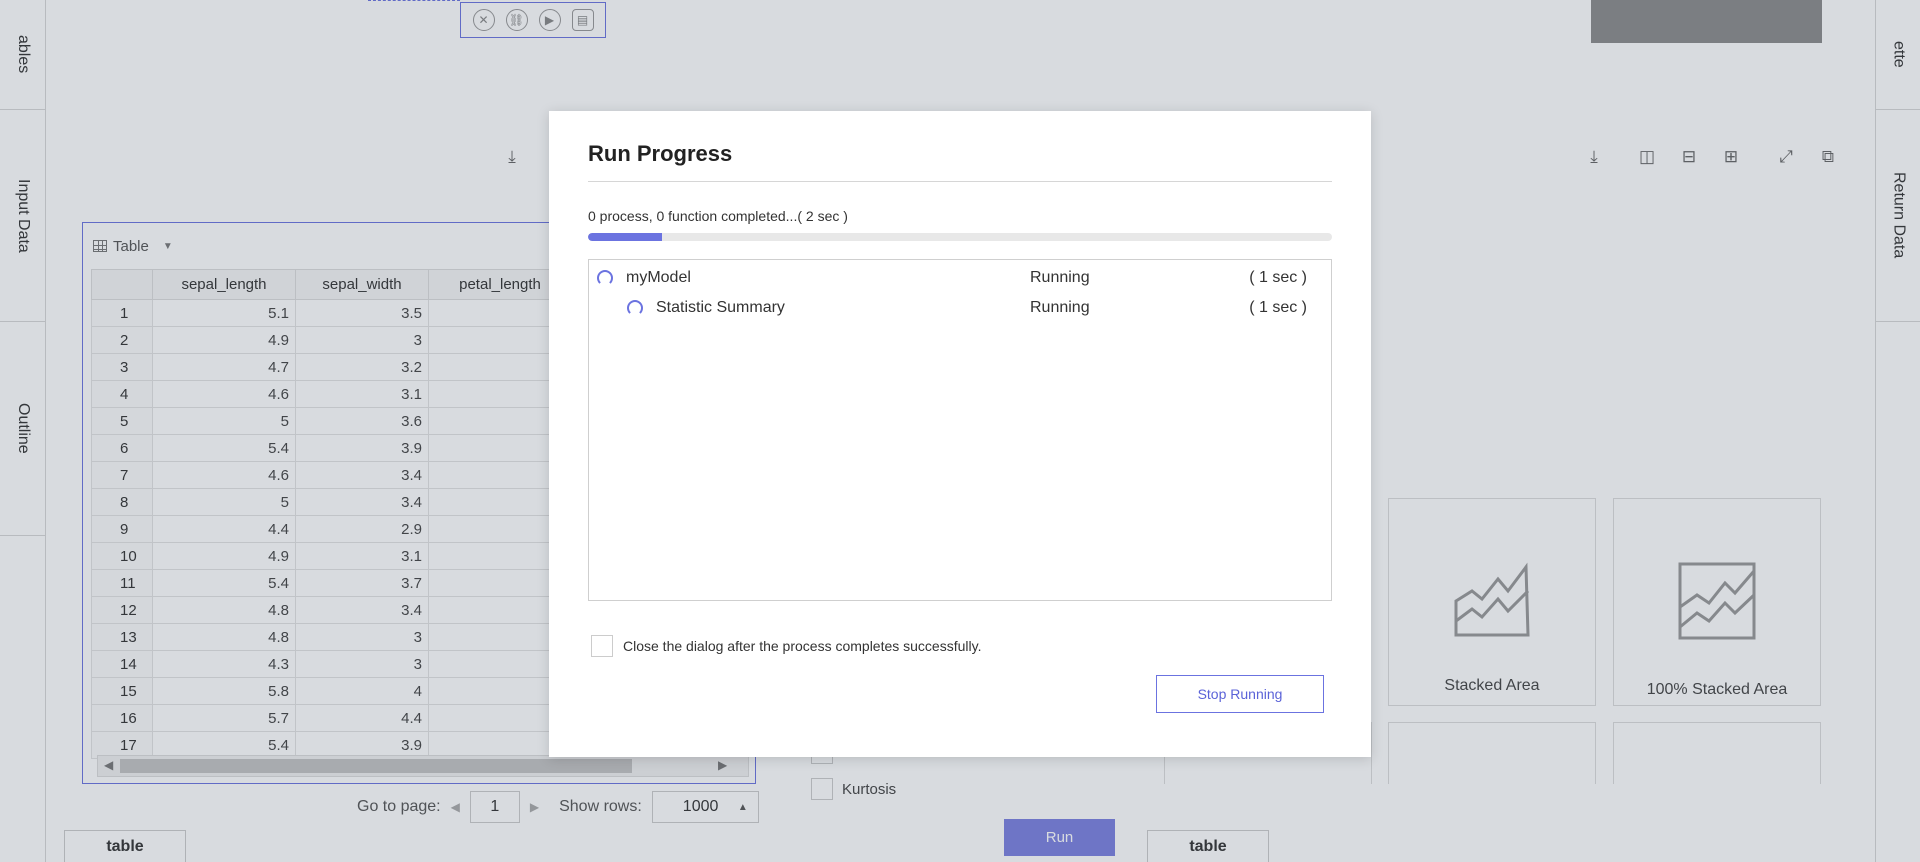 Image resolution: width=1920 pixels, height=862 pixels. What do you see at coordinates (602, 646) in the screenshot?
I see `close-after-checkbox` at bounding box center [602, 646].